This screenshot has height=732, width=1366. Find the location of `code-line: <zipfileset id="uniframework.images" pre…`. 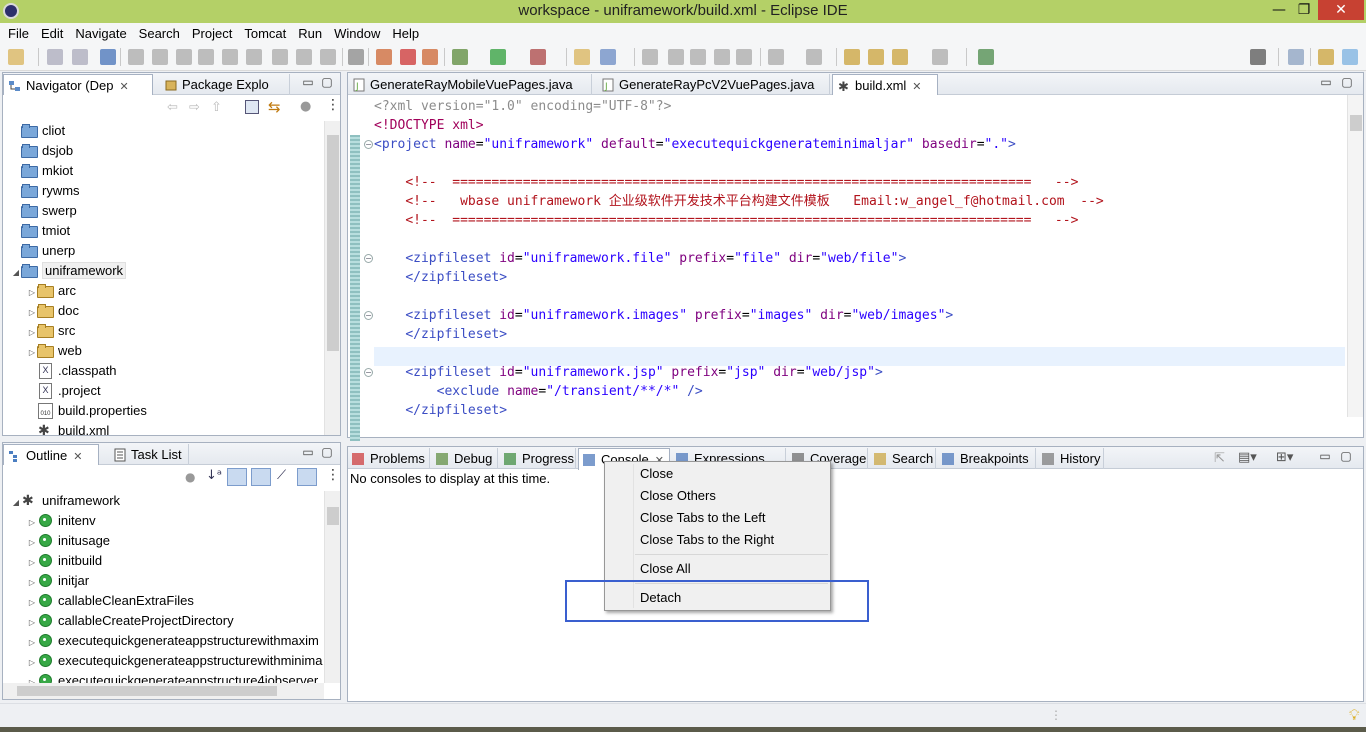

code-line: <zipfileset id="uniframework.images" pre… is located at coordinates (663, 315).